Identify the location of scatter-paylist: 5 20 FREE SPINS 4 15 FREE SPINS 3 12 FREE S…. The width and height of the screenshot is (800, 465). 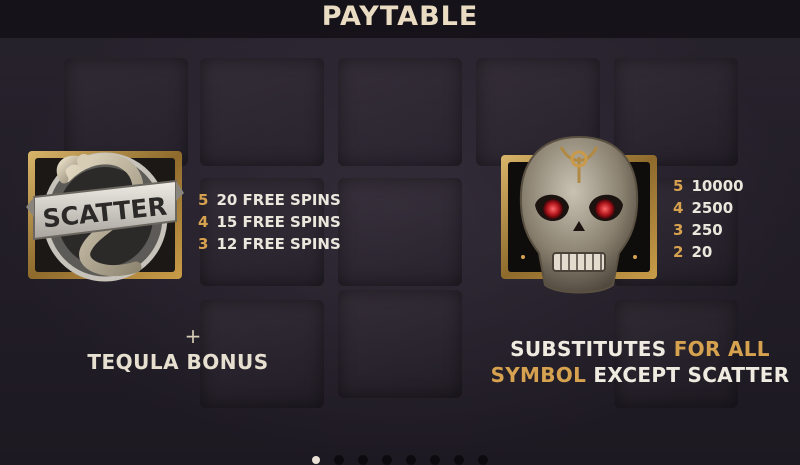
(269, 222).